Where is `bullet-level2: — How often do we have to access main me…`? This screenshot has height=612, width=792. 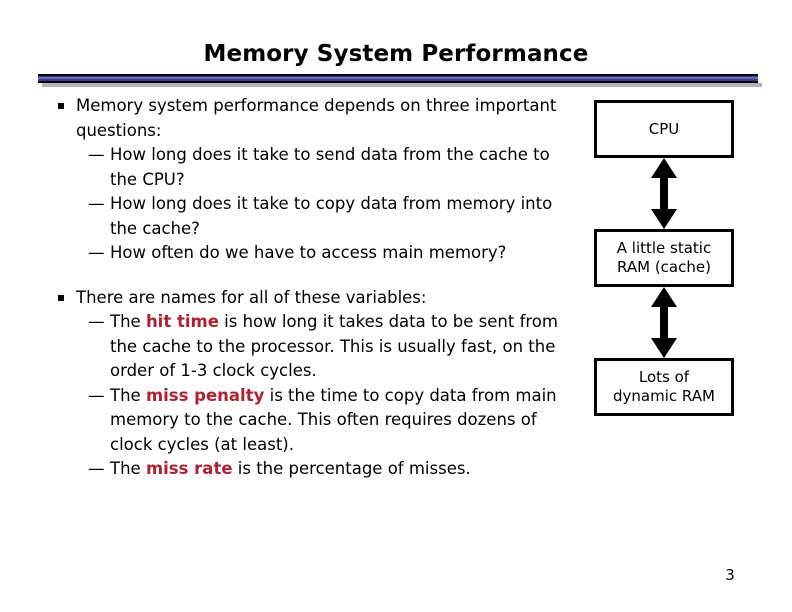
bullet-level2: — How often do we have to access main me… is located at coordinates (309, 253).